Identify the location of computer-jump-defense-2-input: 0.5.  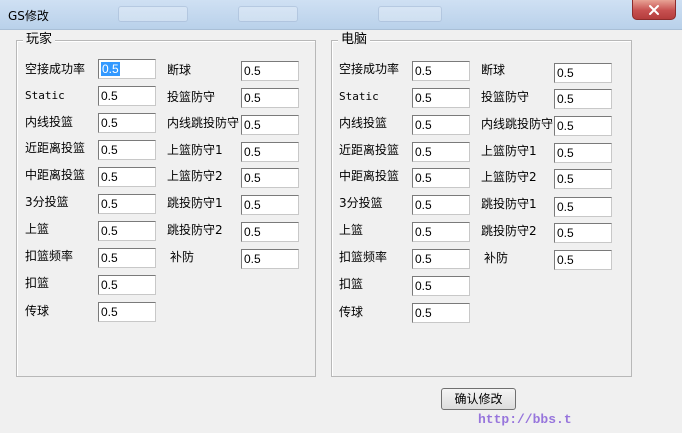
(583, 233).